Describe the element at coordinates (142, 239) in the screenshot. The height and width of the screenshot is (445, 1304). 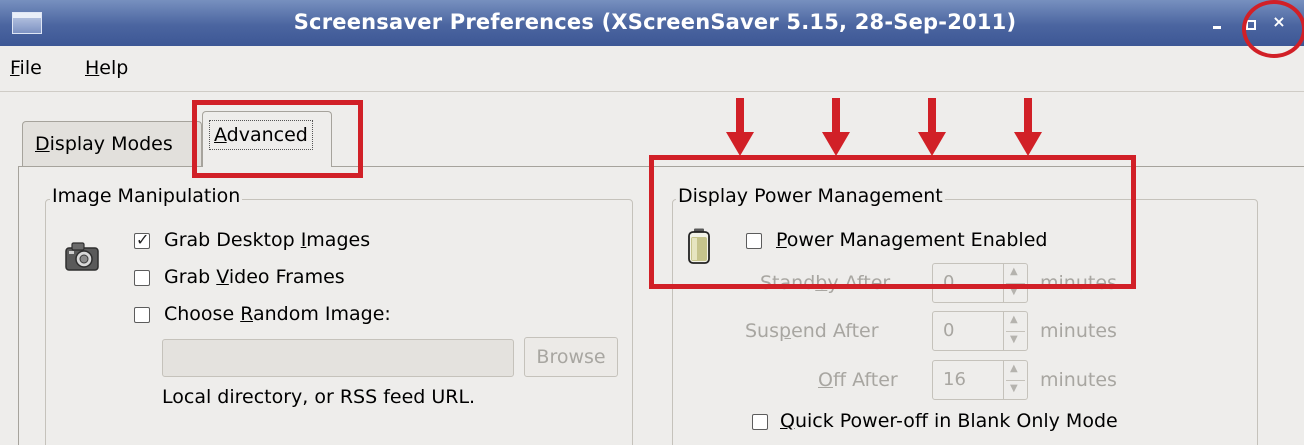
I see `grab-desktop-images-checkbox` at that location.